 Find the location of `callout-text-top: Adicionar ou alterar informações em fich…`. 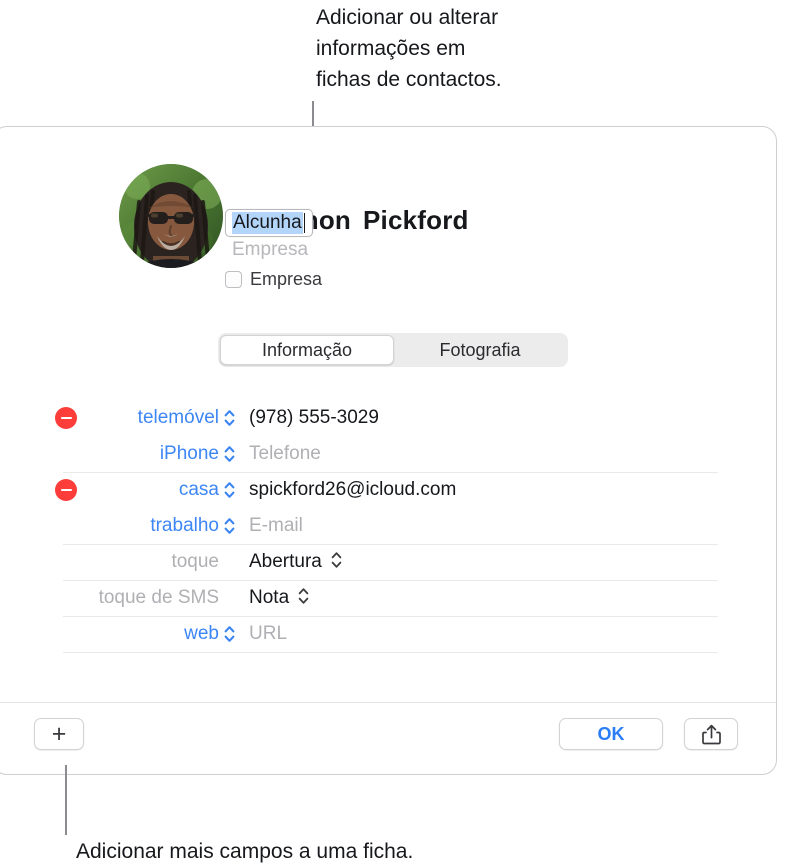

callout-text-top: Adicionar ou alterar informações em fich… is located at coordinates (409, 48).